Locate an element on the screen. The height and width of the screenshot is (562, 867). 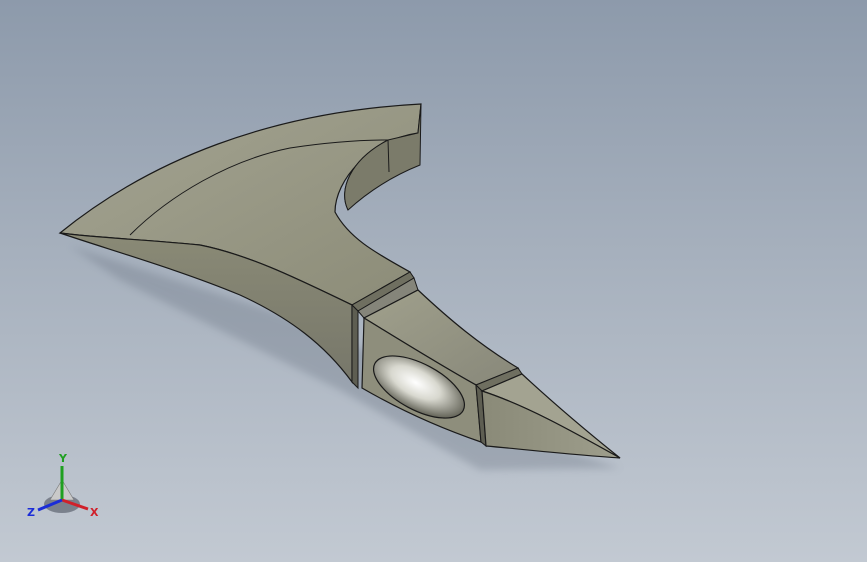
orientation-triad: Y X Z is located at coordinates (63, 485).